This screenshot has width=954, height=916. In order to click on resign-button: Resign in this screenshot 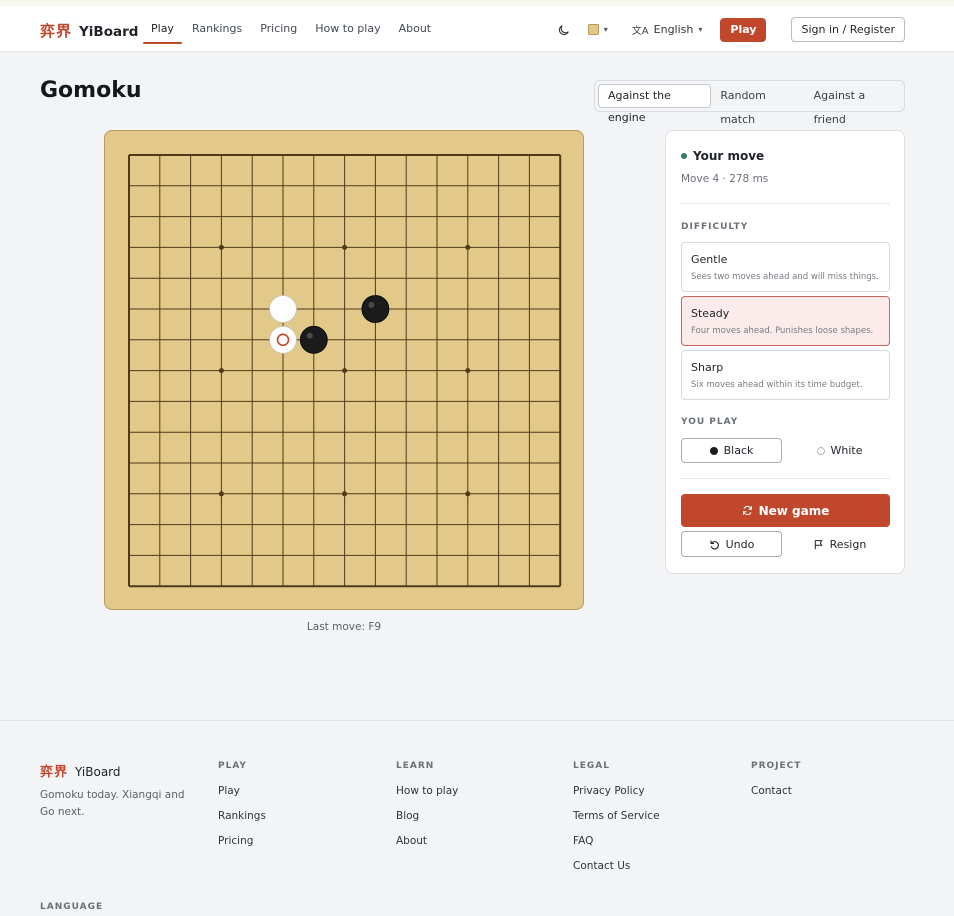, I will do `click(839, 544)`.